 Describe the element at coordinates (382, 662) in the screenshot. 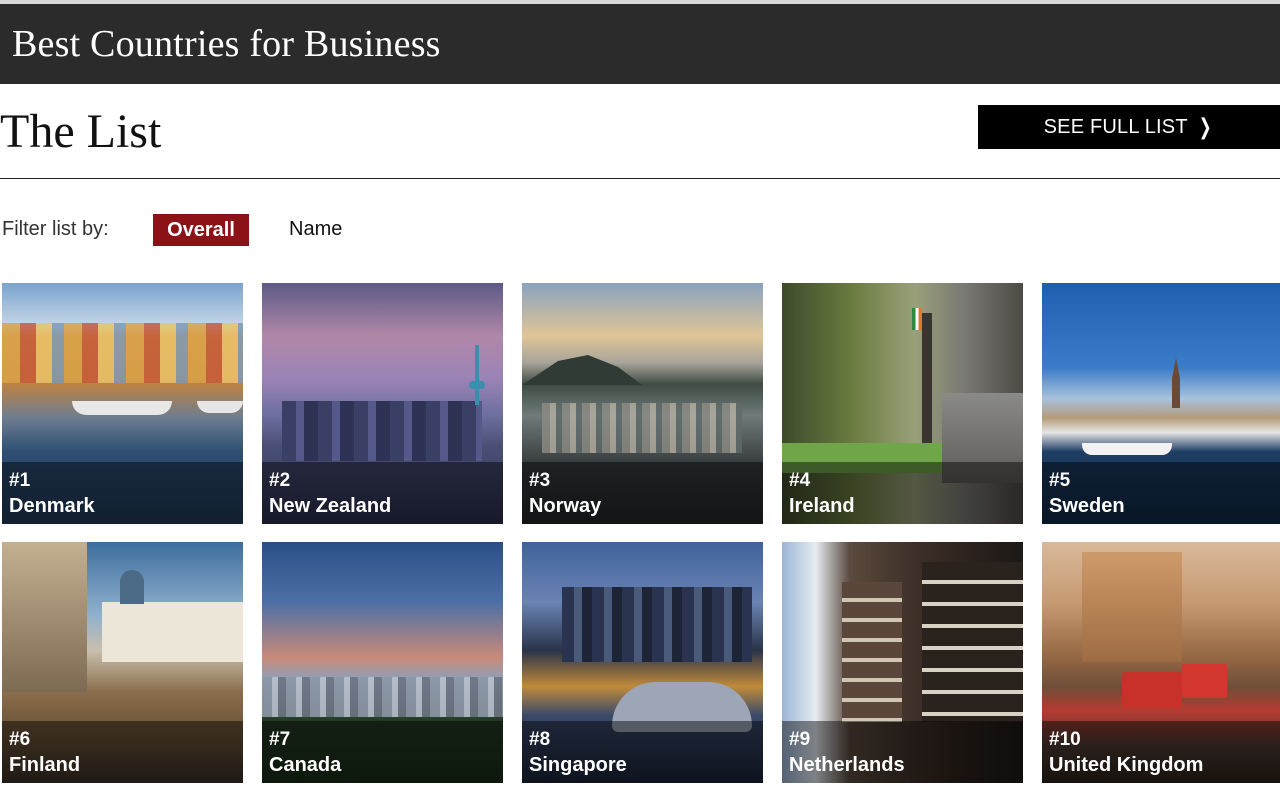

I see `country-tile-canada: #7 Canada` at that location.